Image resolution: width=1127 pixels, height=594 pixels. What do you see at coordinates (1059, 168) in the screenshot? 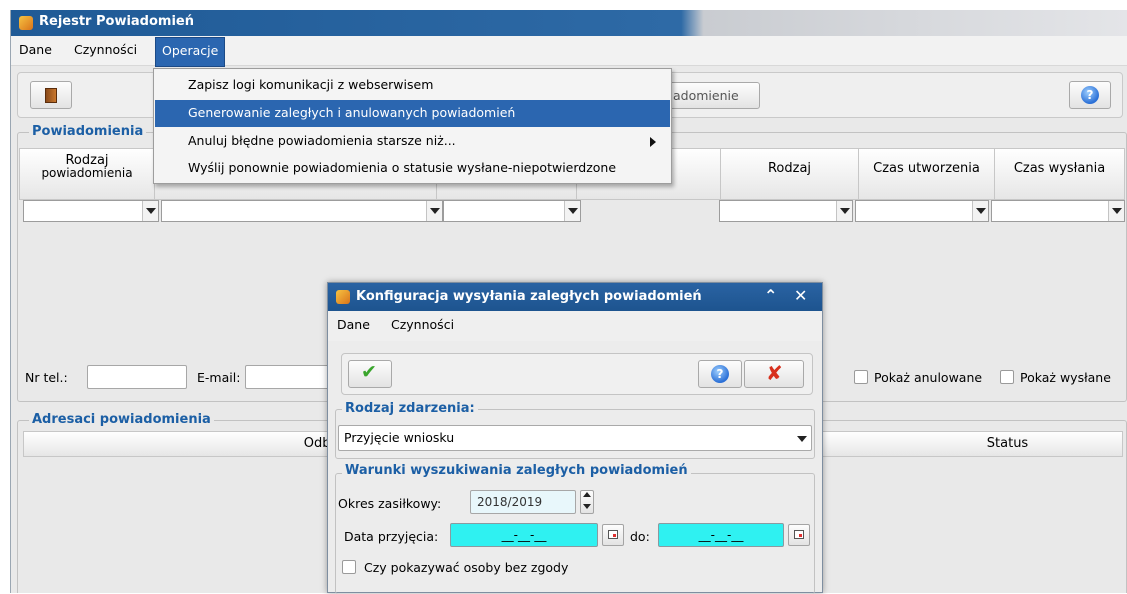
I see `col-czas-wyslania-label: Czas wysłania` at bounding box center [1059, 168].